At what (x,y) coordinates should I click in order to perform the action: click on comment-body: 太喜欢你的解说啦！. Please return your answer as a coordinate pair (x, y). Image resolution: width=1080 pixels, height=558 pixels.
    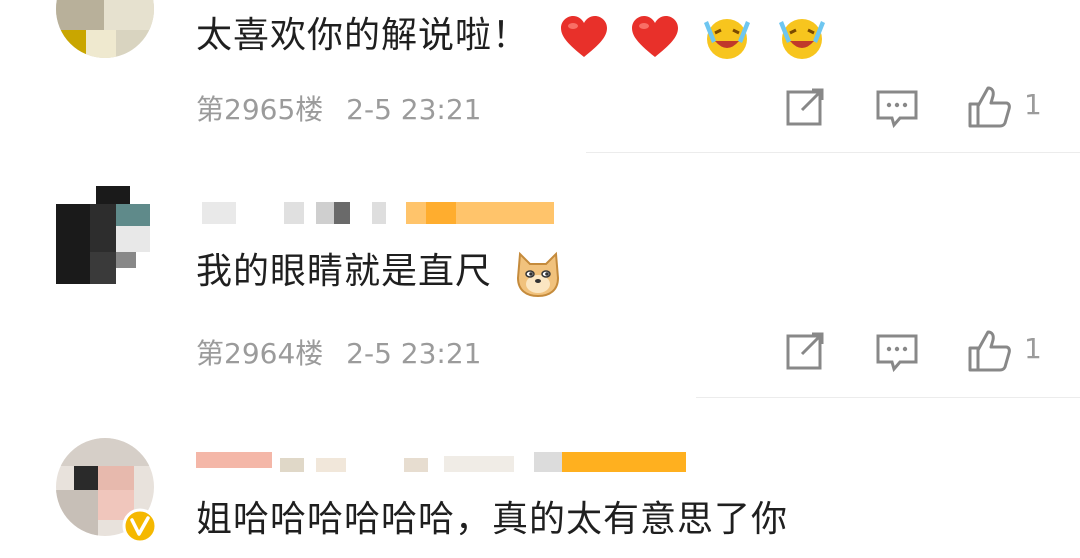
    Looking at the image, I should click on (363, 35).